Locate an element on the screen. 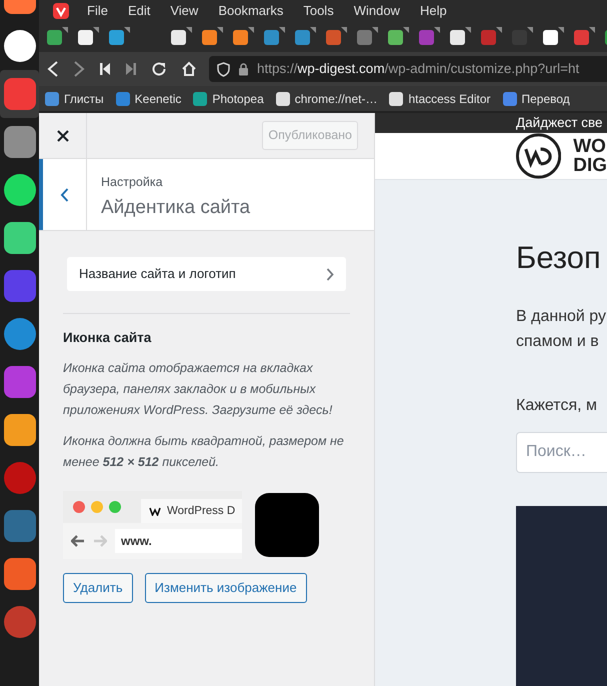  browser-logo-icon is located at coordinates (61, 11).